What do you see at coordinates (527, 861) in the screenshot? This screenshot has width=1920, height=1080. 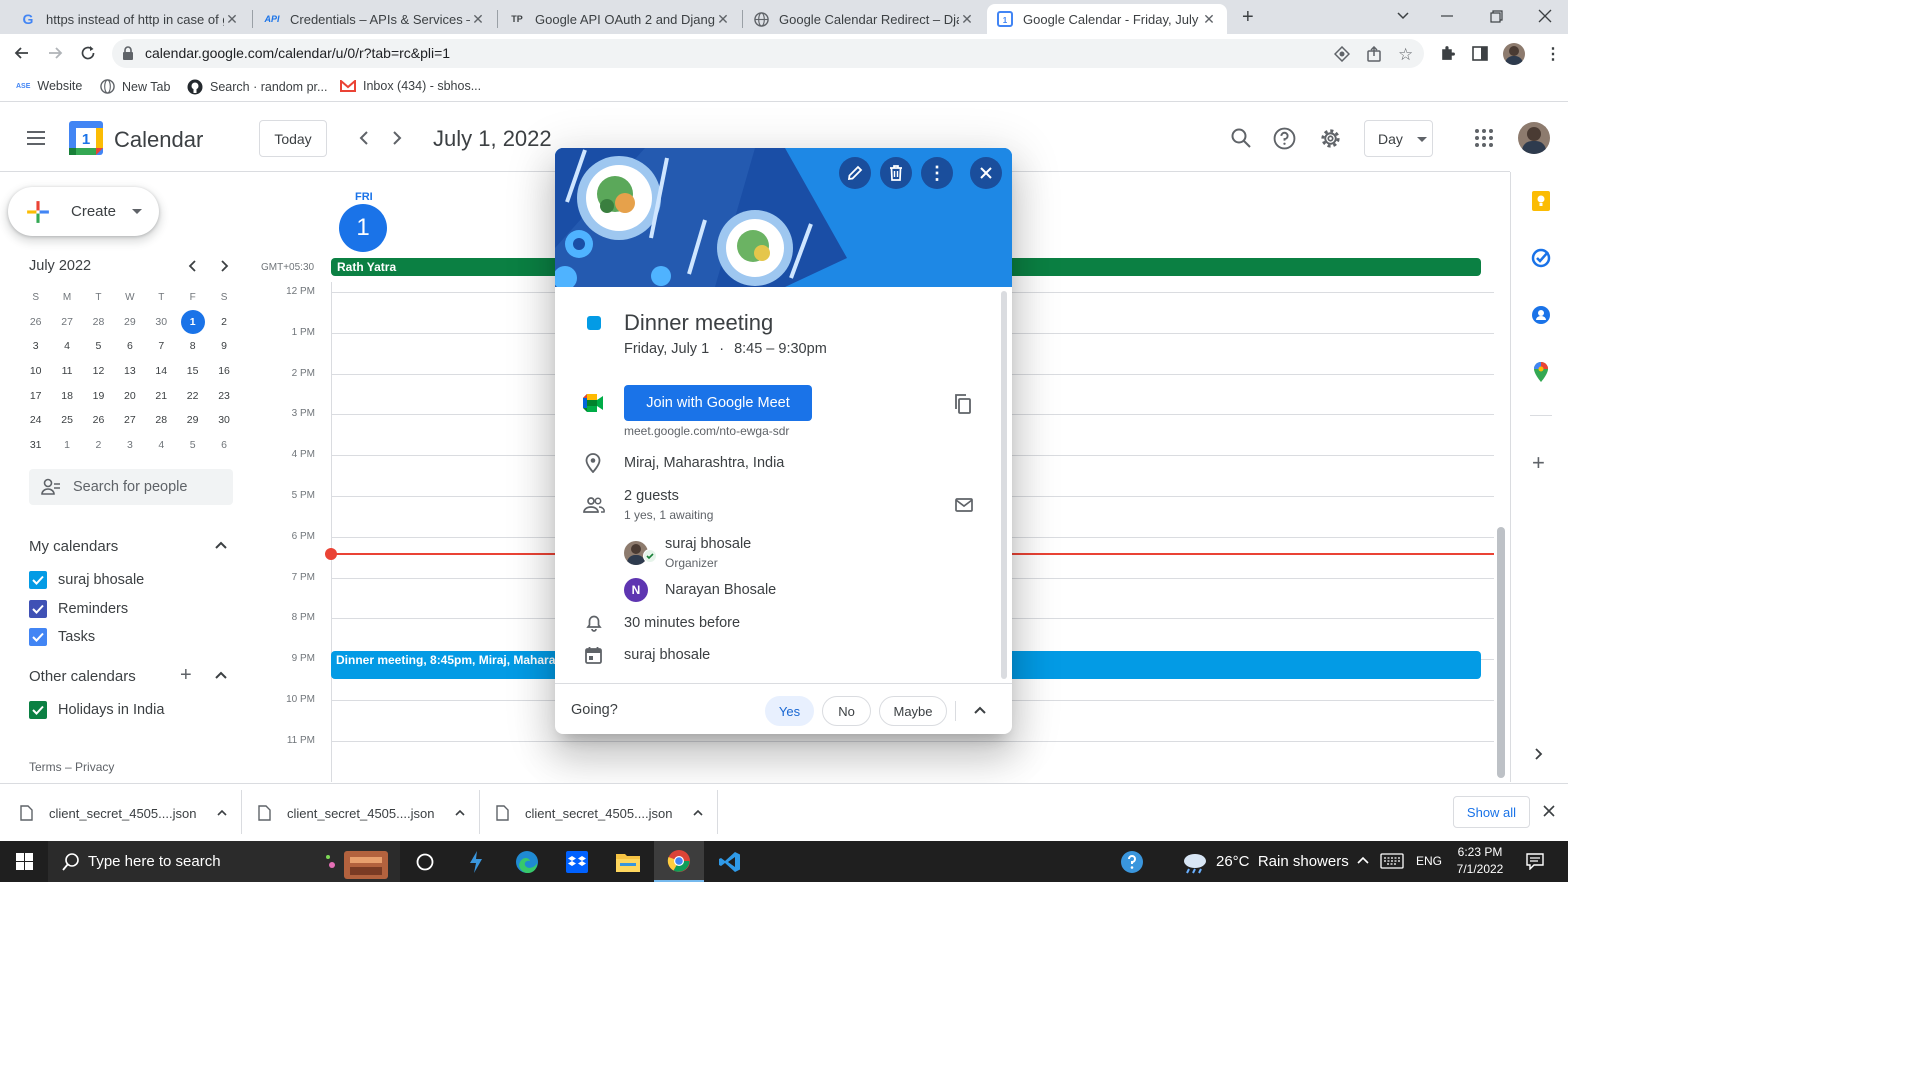 I see `edge-browser-icon` at bounding box center [527, 861].